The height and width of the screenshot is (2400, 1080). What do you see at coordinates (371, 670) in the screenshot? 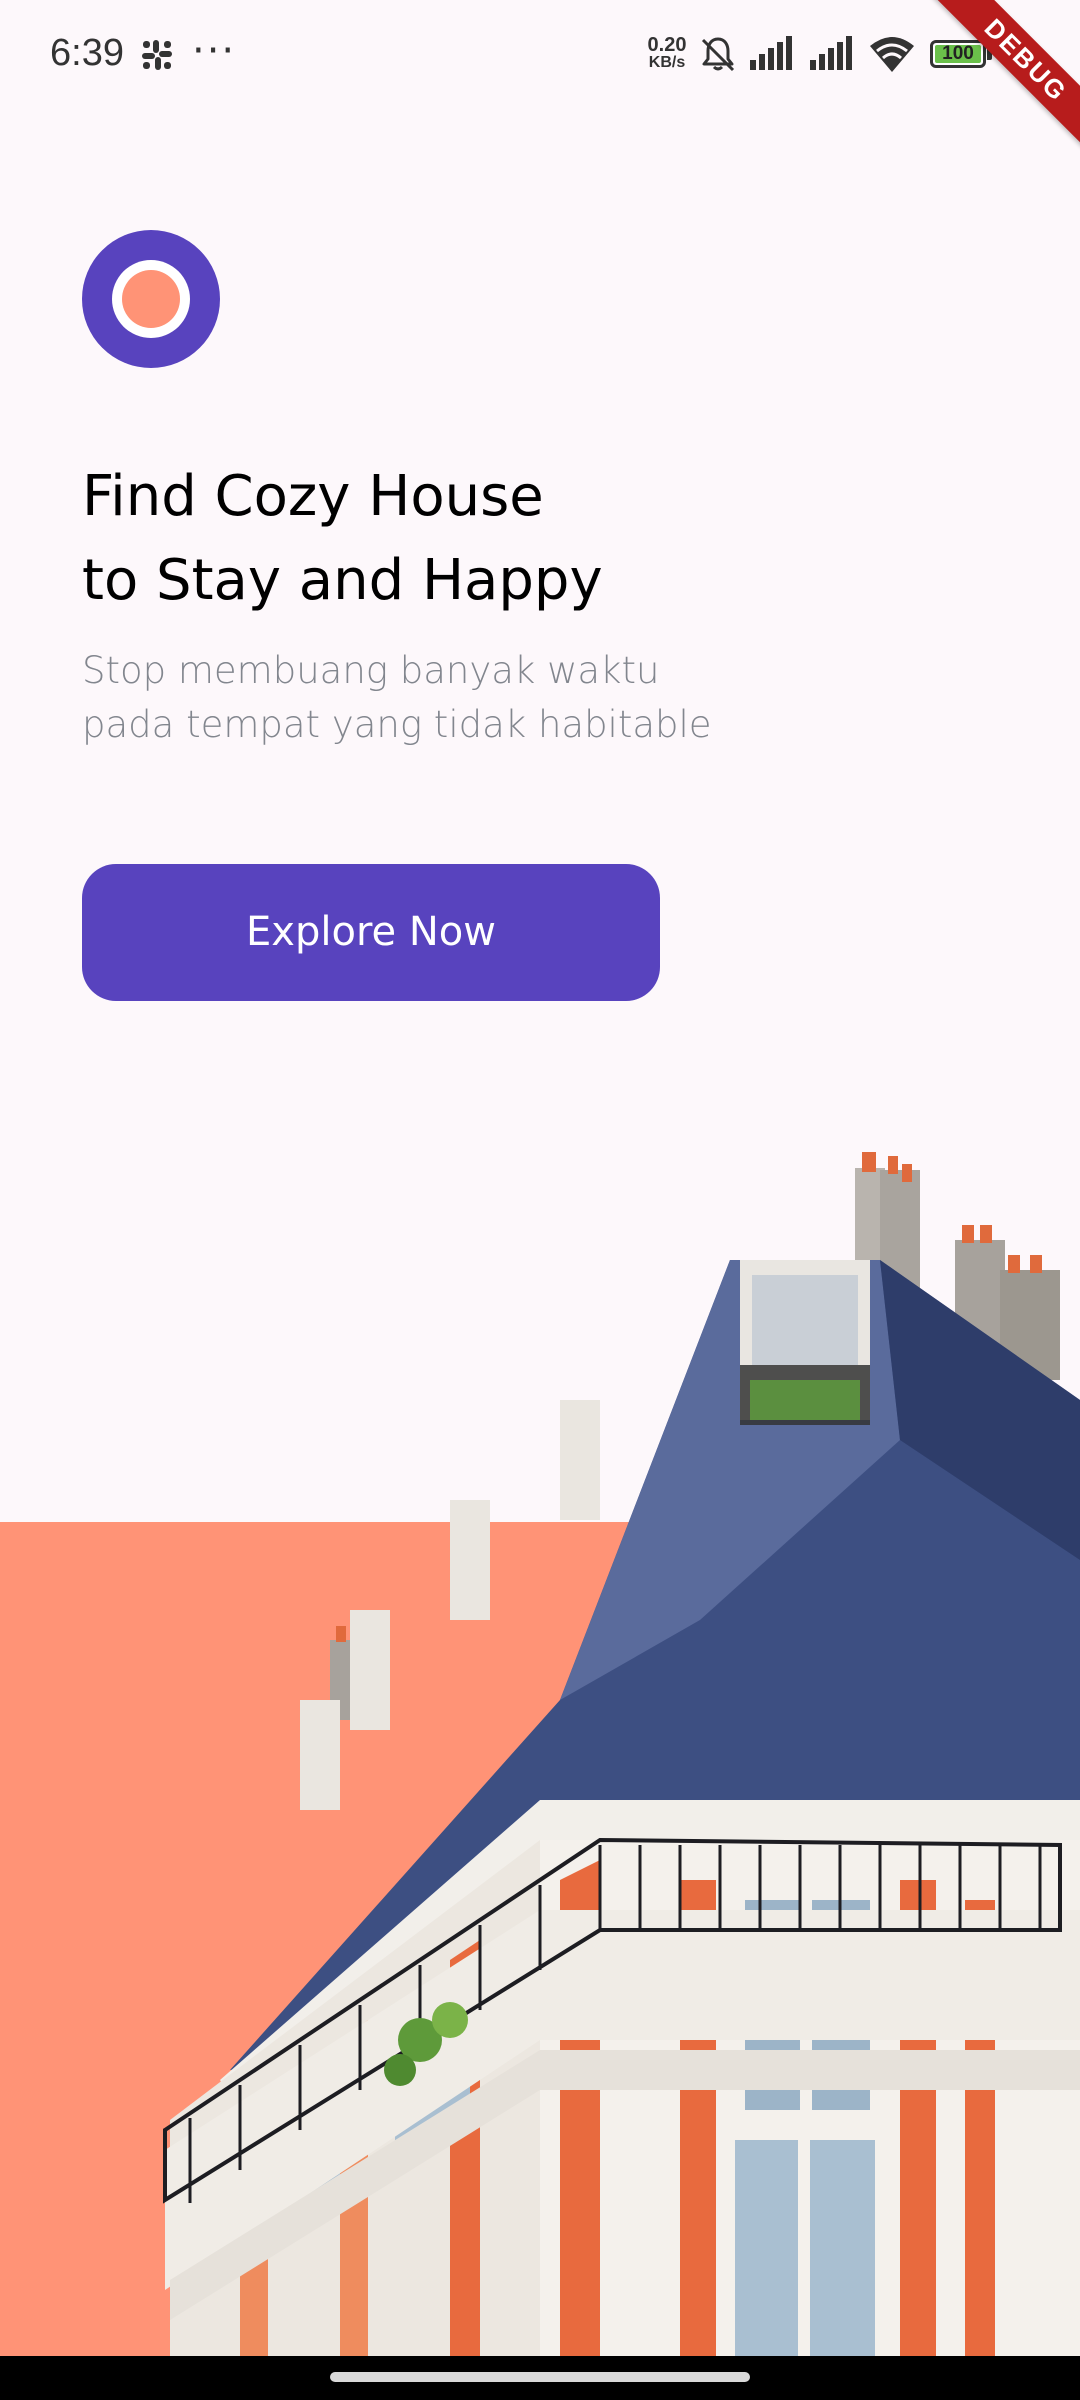
I see `hero-subtitle-line-1: Stop membuang banyak waktu` at bounding box center [371, 670].